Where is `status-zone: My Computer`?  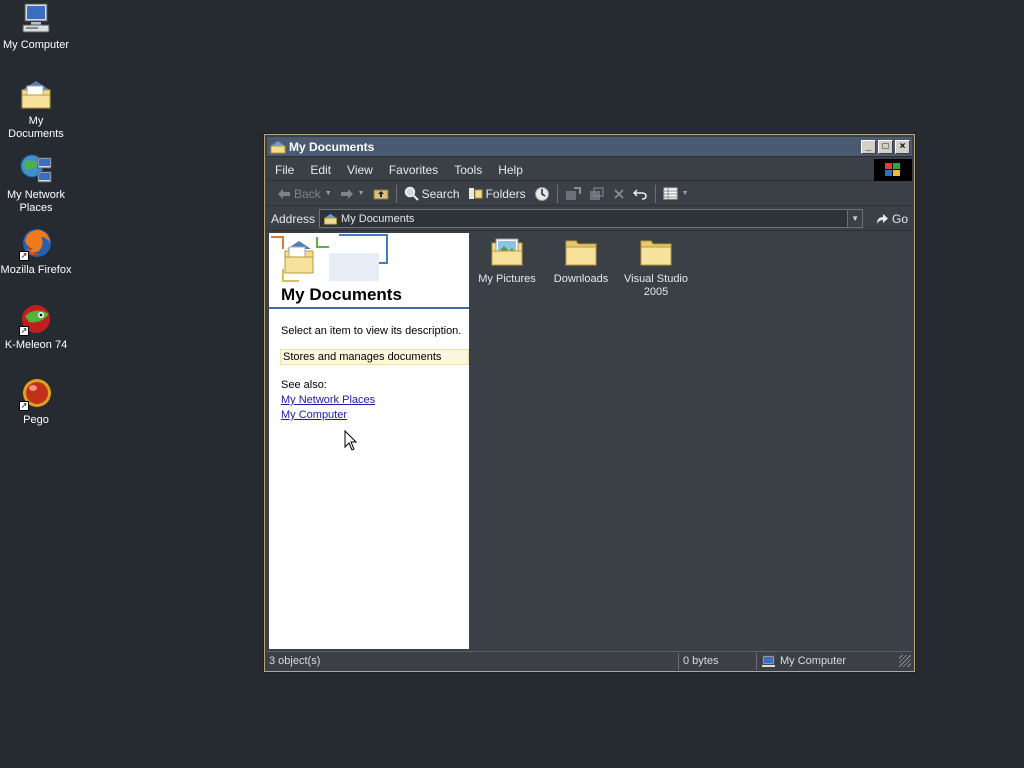 status-zone: My Computer is located at coordinates (828, 661).